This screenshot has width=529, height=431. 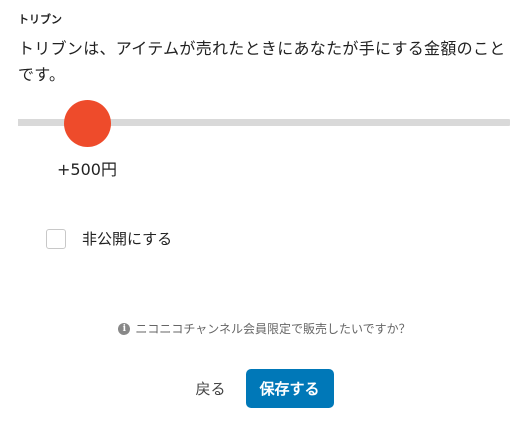 What do you see at coordinates (87, 123) in the screenshot?
I see `slider-thumb` at bounding box center [87, 123].